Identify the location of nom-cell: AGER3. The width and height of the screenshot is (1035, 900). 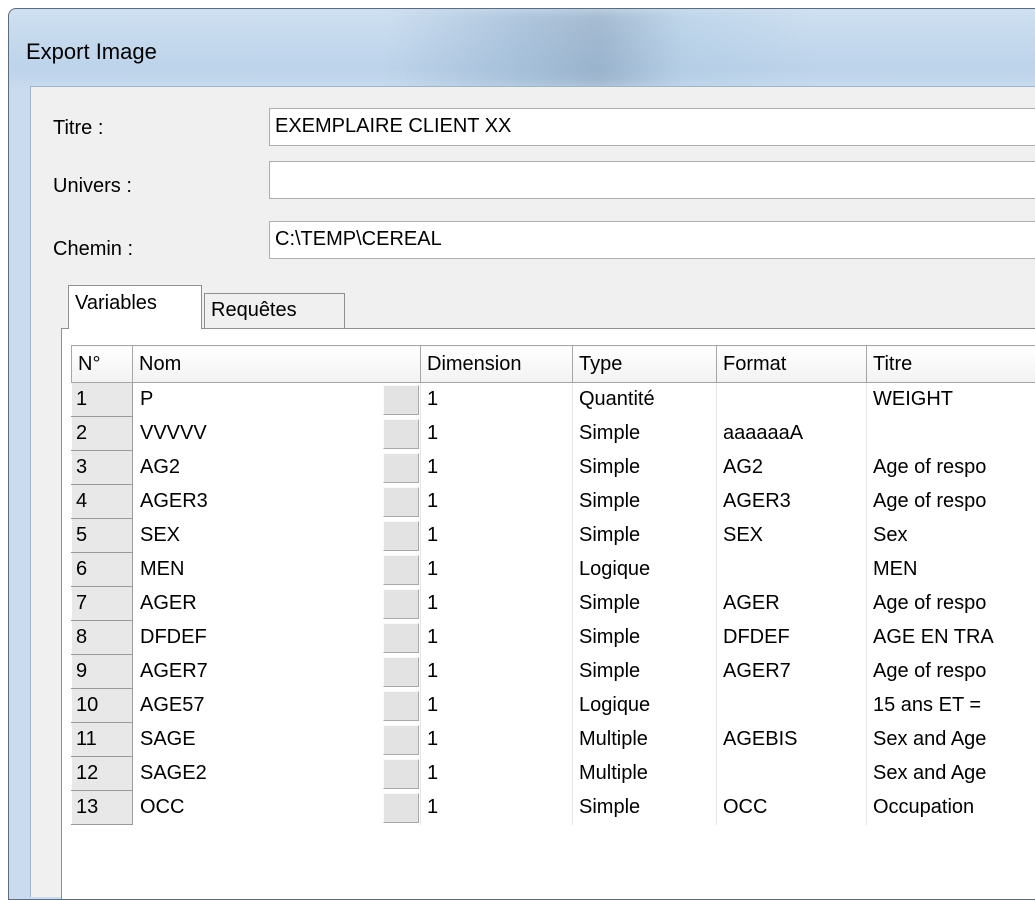
(257, 502).